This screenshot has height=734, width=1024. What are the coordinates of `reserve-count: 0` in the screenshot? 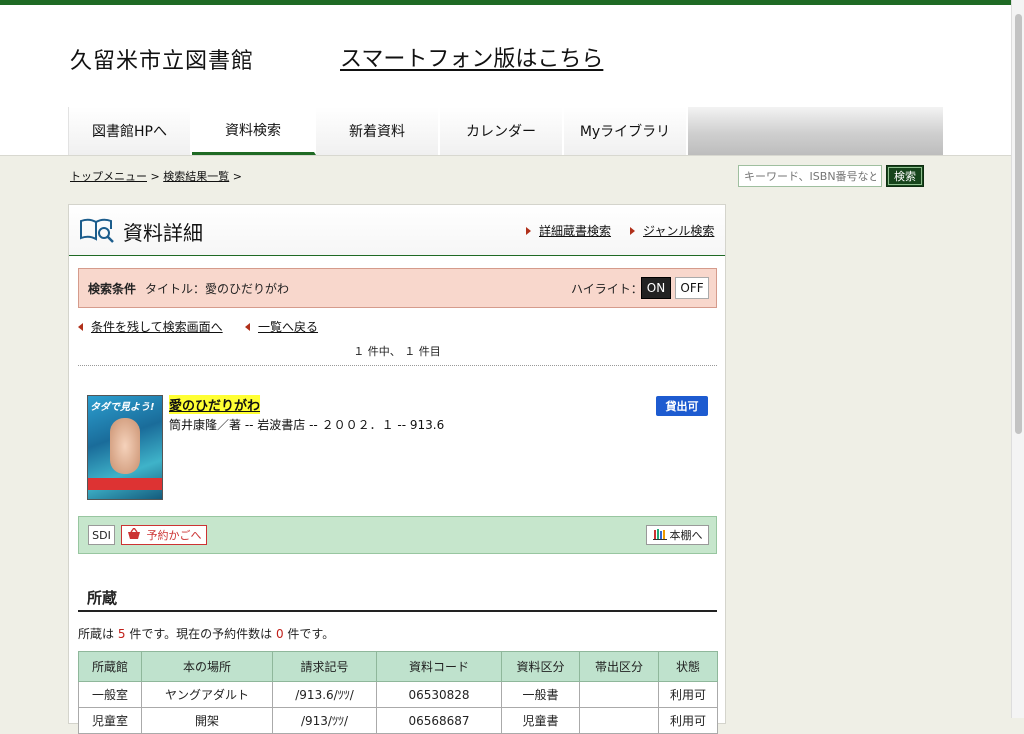 It's located at (279, 634).